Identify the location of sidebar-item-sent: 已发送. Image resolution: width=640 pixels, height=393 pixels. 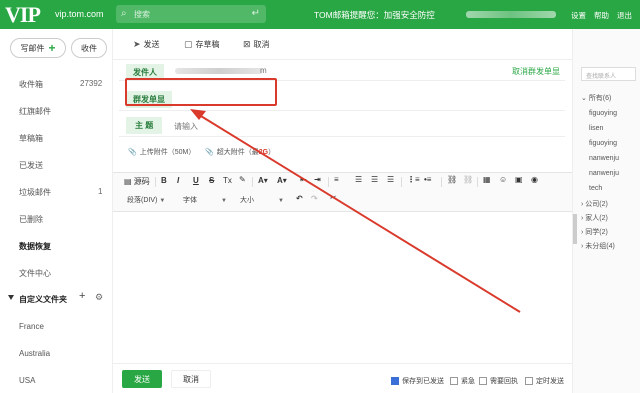
(31, 165).